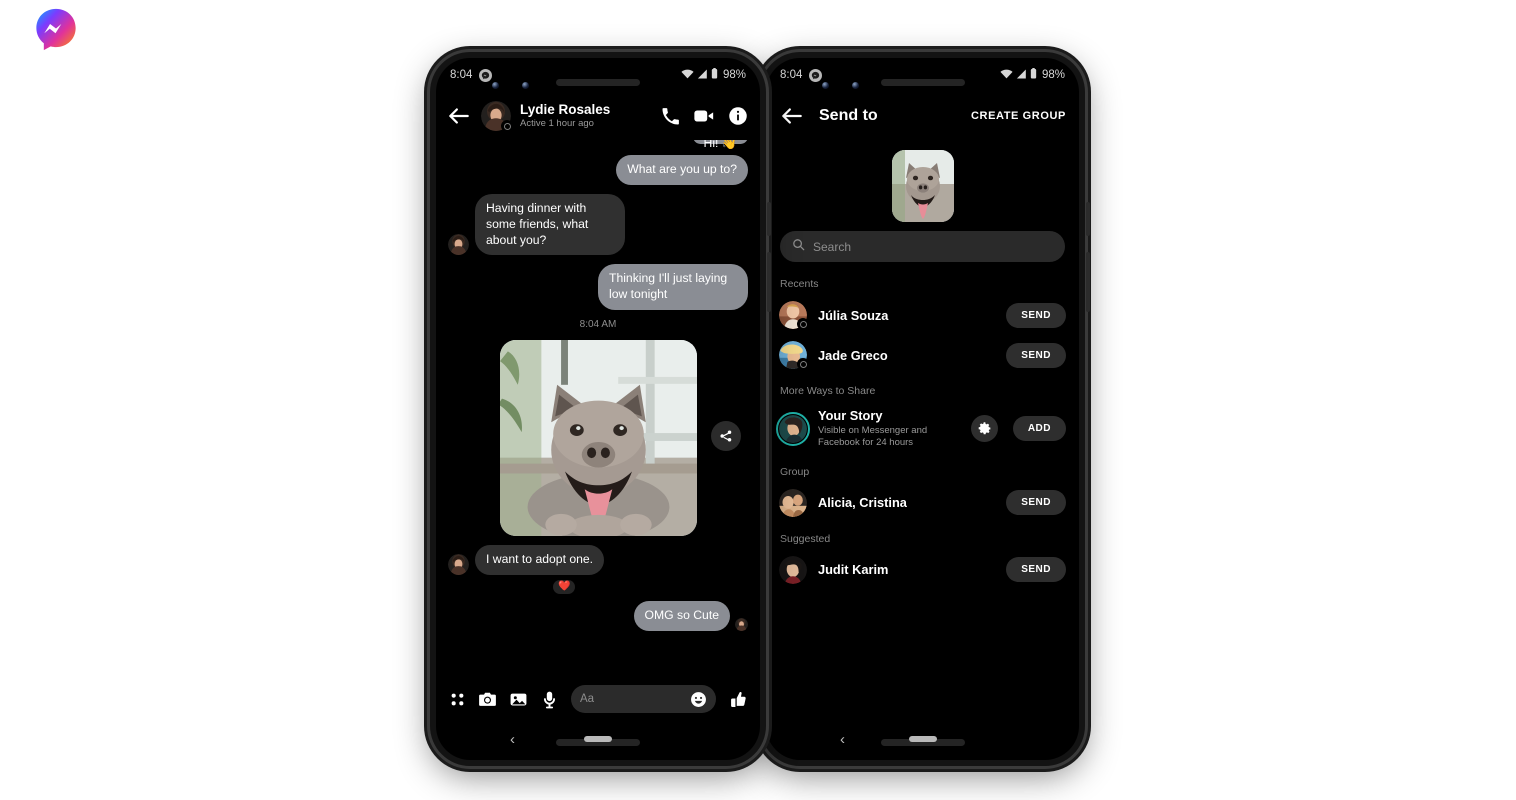  I want to click on messenger-logo-icon, so click(56, 29).